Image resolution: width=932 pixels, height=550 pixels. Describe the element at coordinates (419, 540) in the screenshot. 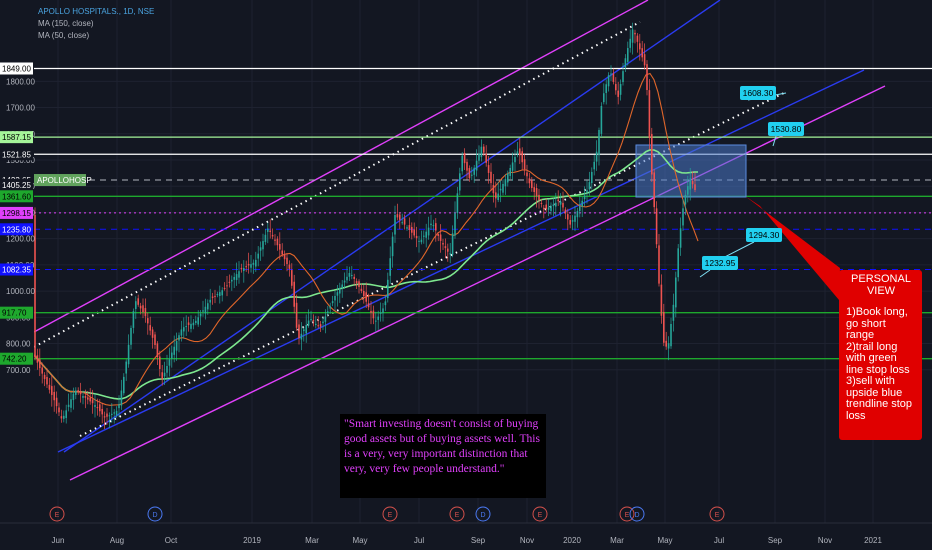

I see `time-tick-label: Jul` at that location.